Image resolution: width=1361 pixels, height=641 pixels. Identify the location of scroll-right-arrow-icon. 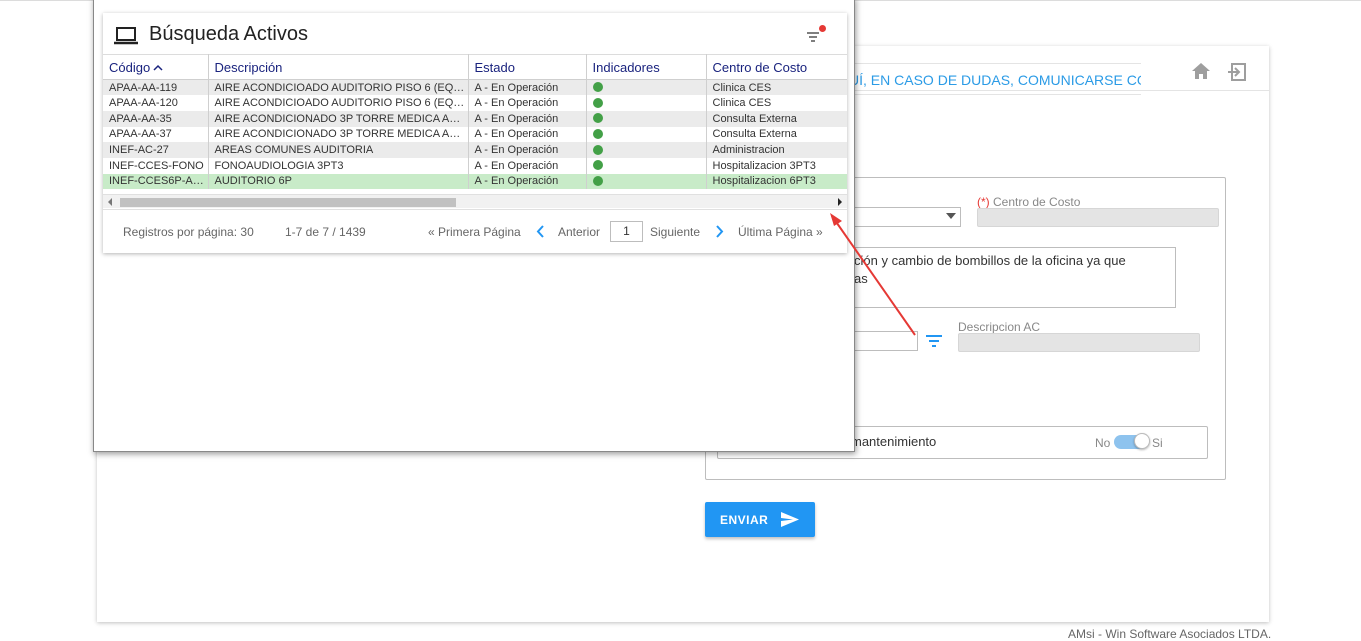
(840, 202).